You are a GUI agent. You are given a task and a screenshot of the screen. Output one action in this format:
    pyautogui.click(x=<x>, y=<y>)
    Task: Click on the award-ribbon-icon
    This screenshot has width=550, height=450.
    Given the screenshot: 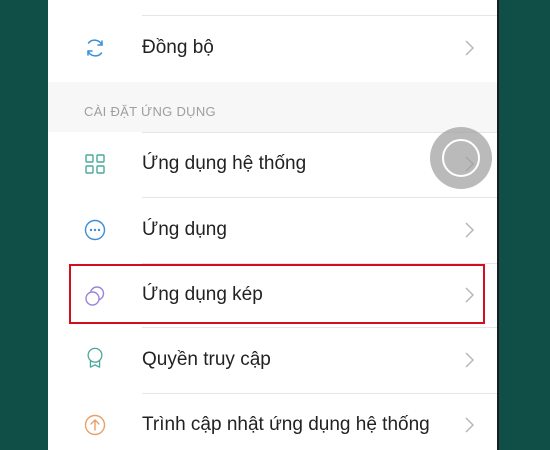 What is the action you would take?
    pyautogui.click(x=95, y=357)
    